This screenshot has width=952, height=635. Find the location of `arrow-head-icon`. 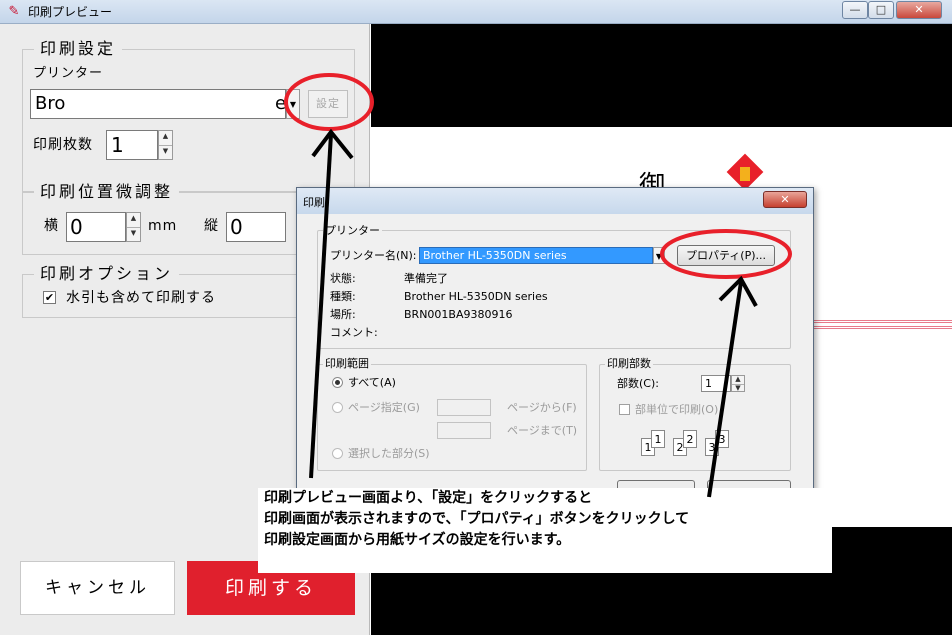

arrow-head-icon is located at coordinates (332, 144).